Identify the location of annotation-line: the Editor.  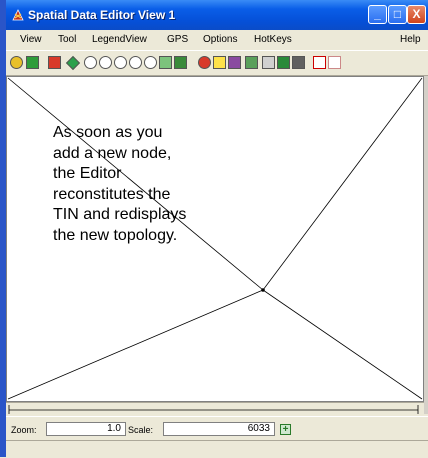
(87, 173).